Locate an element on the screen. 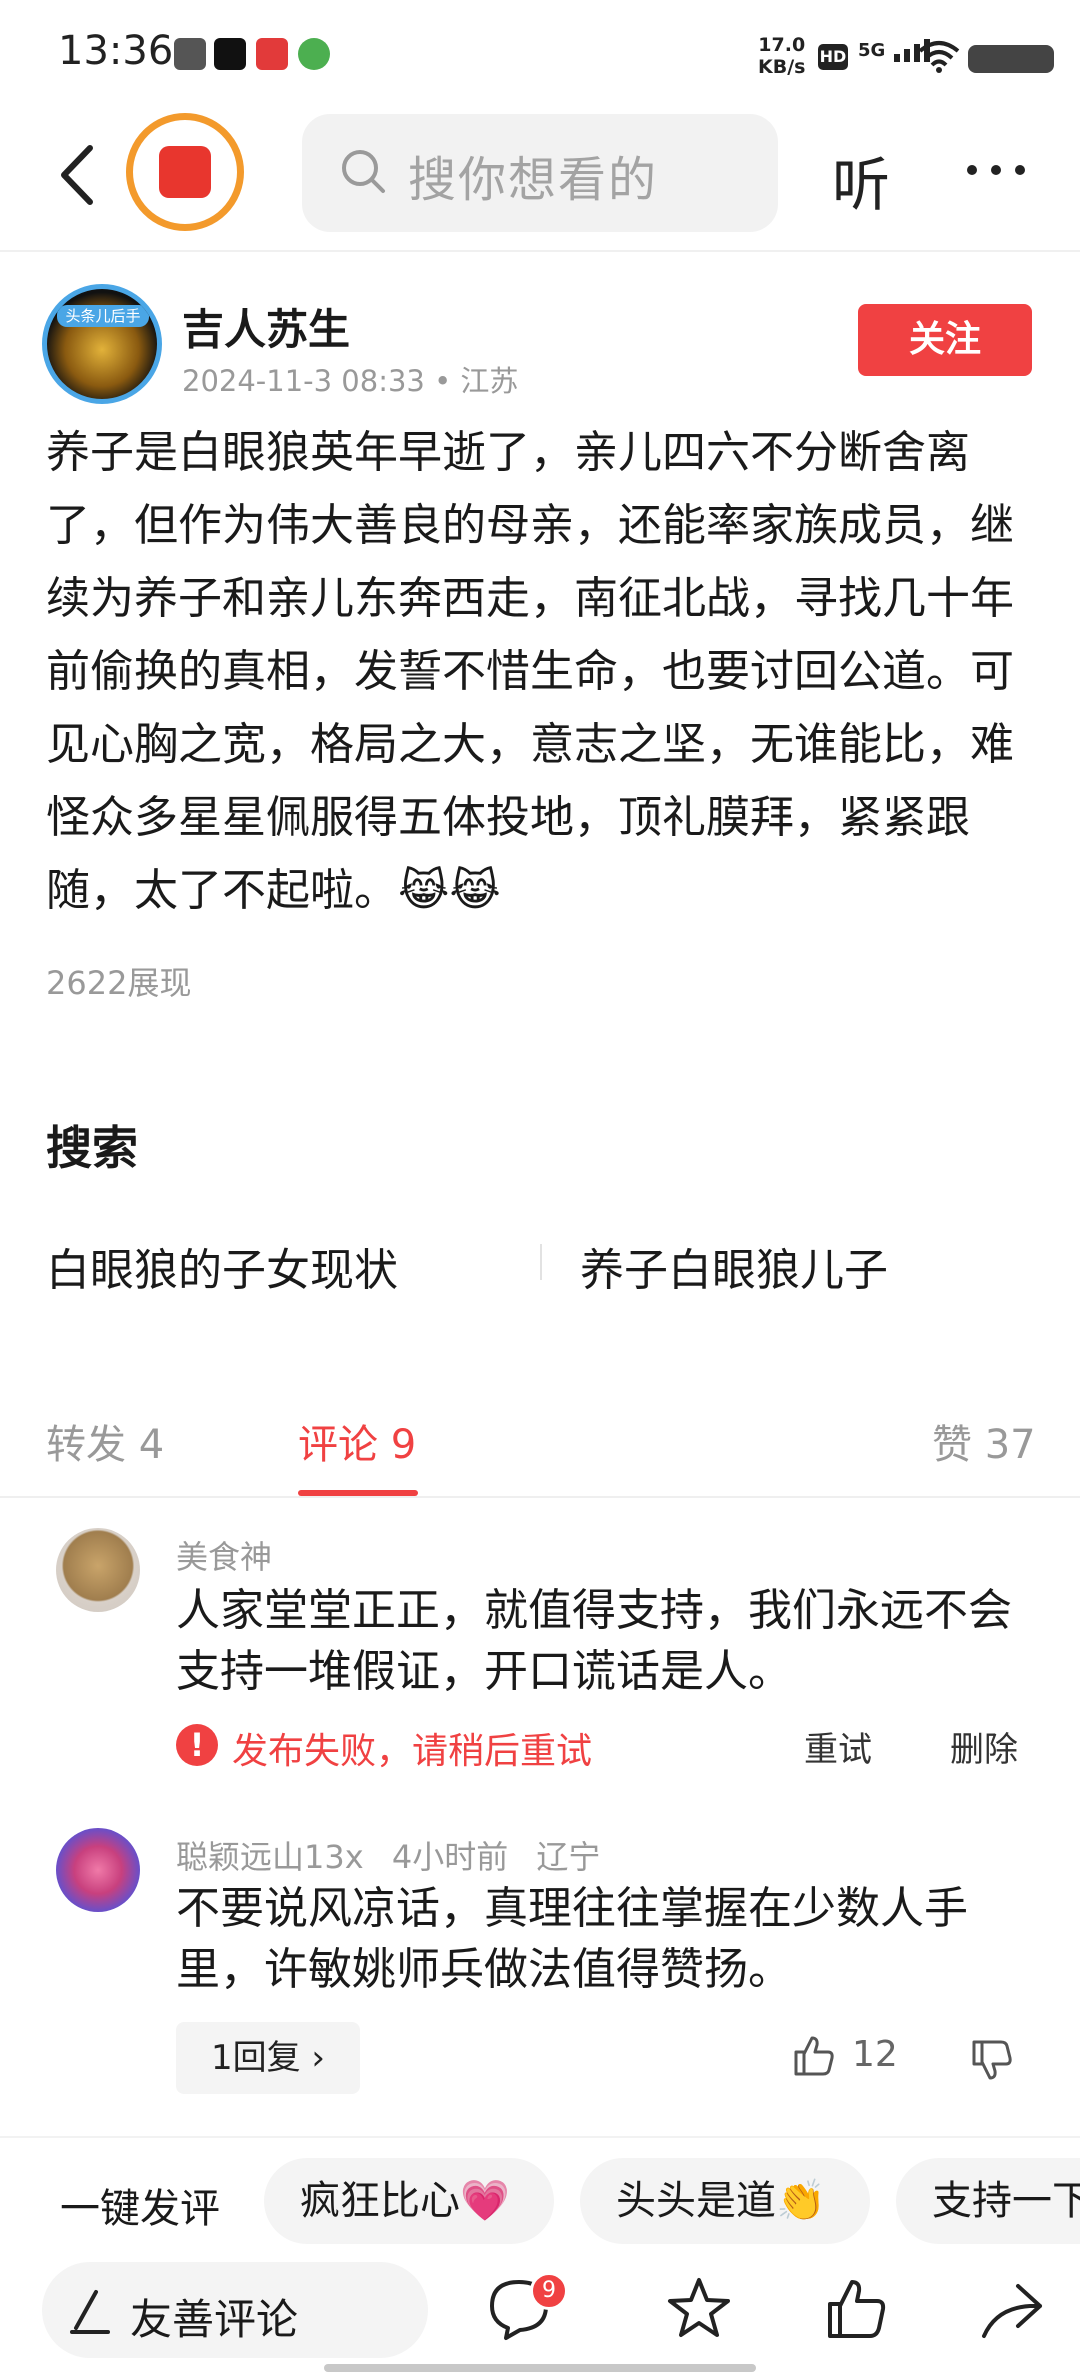 The height and width of the screenshot is (2376, 1080). quick-comment-chip: 支持一下 is located at coordinates (988, 2201).